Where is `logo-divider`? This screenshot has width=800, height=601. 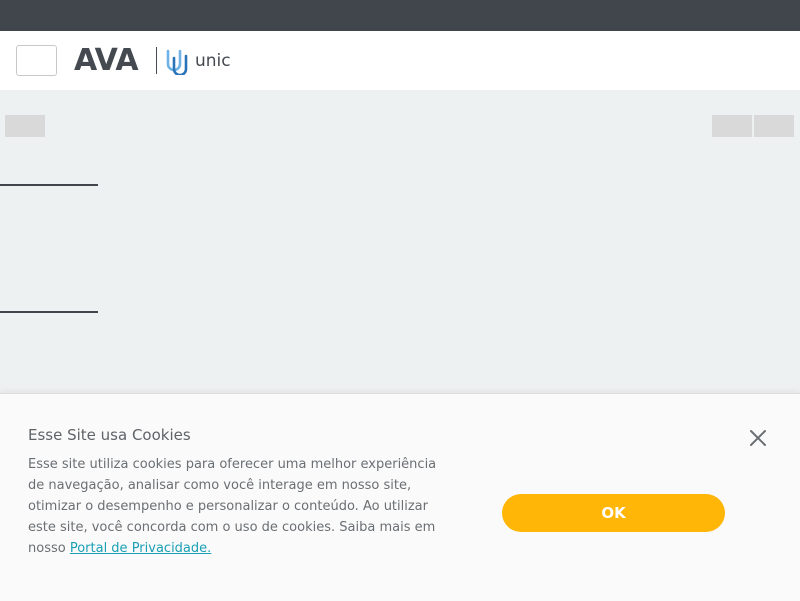
logo-divider is located at coordinates (156, 60).